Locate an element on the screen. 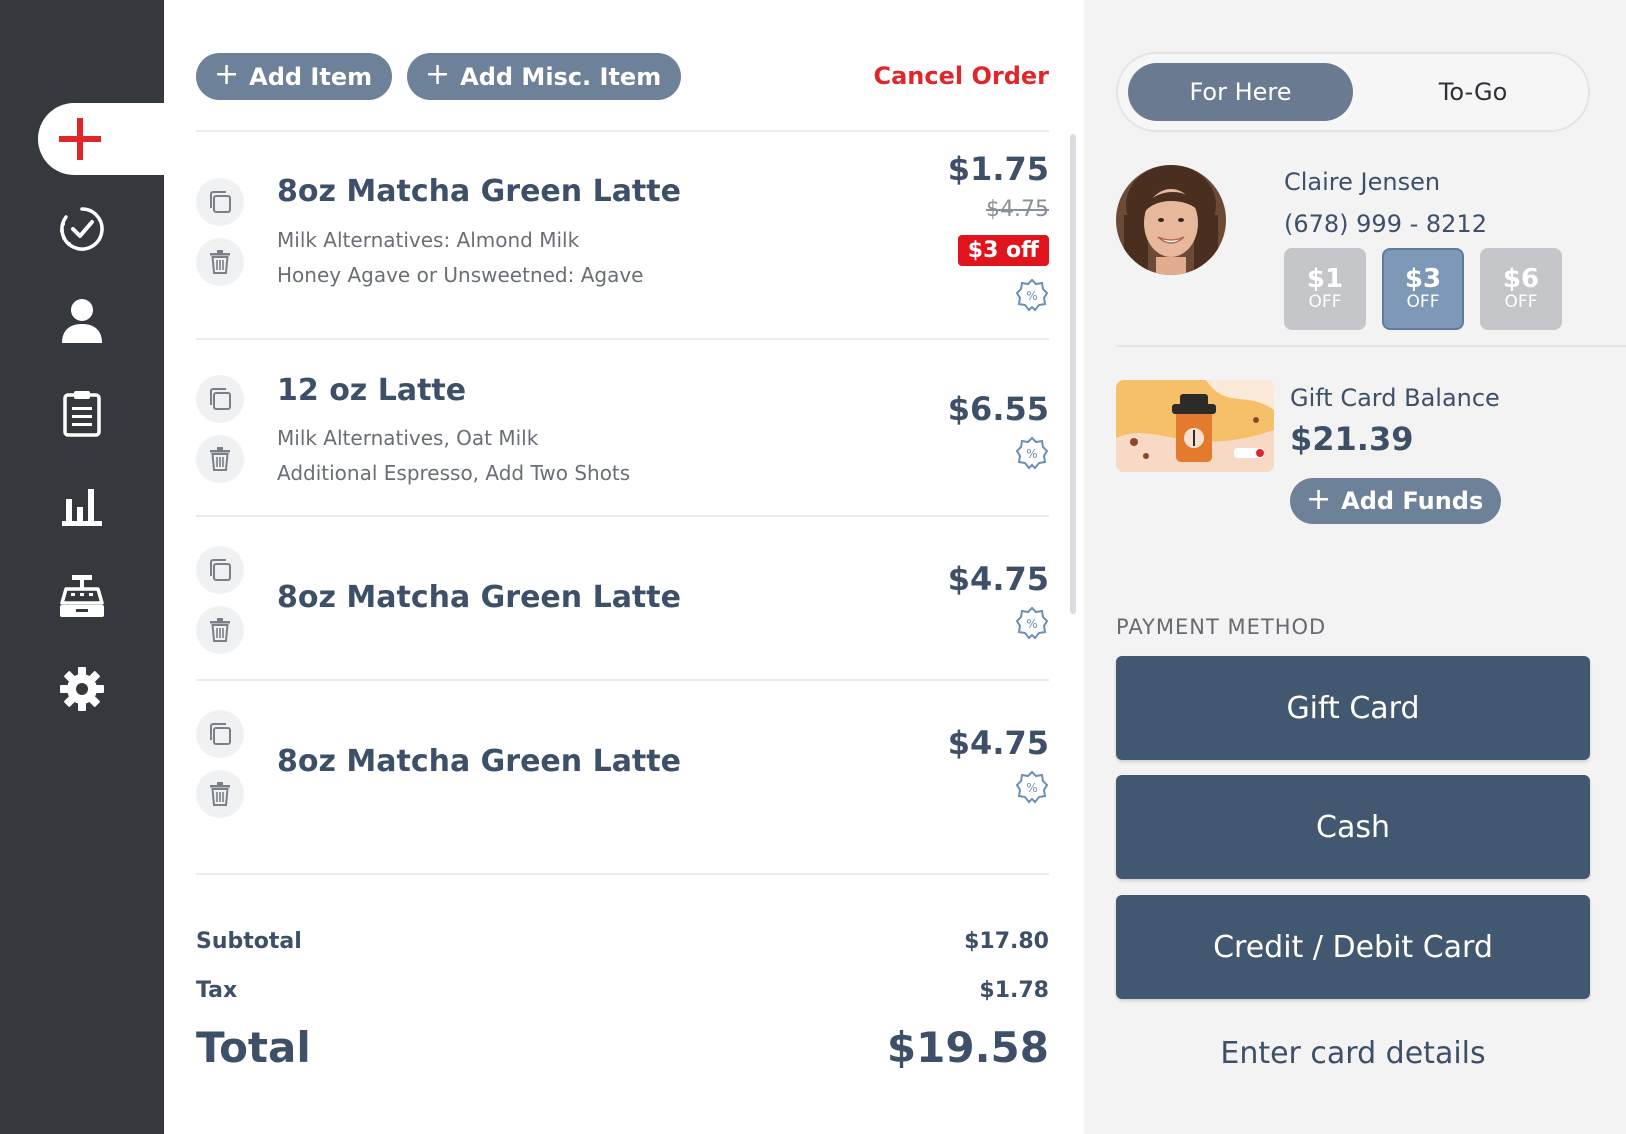 The height and width of the screenshot is (1134, 1626). add-funds-button: + Add Funds is located at coordinates (1396, 501).